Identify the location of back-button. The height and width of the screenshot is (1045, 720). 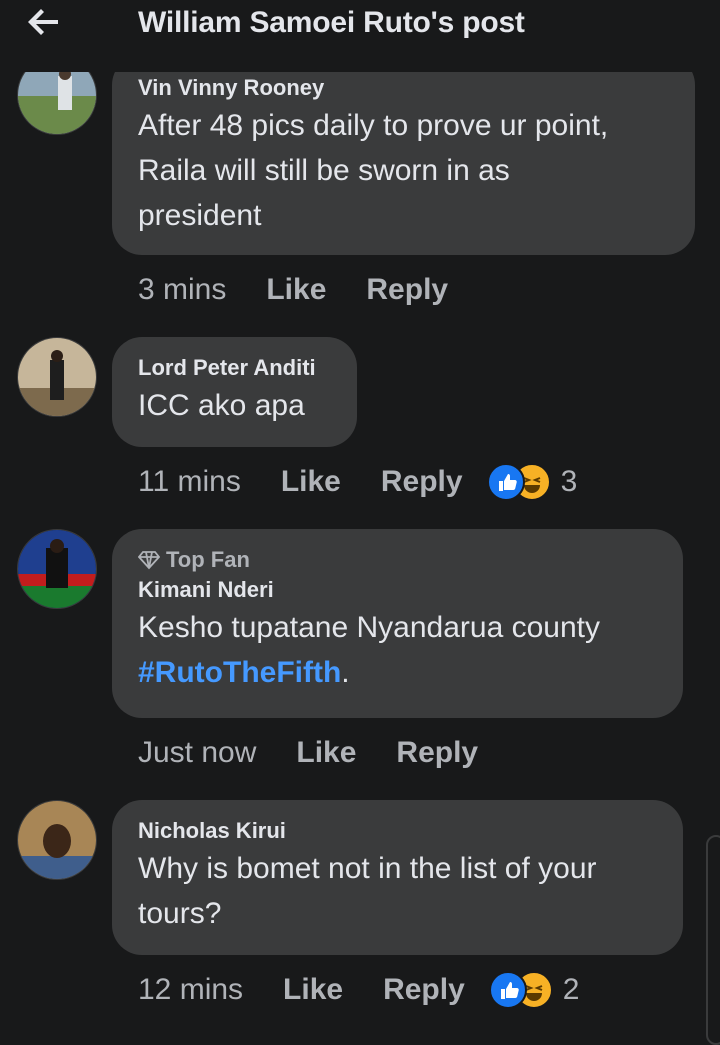
(49, 22).